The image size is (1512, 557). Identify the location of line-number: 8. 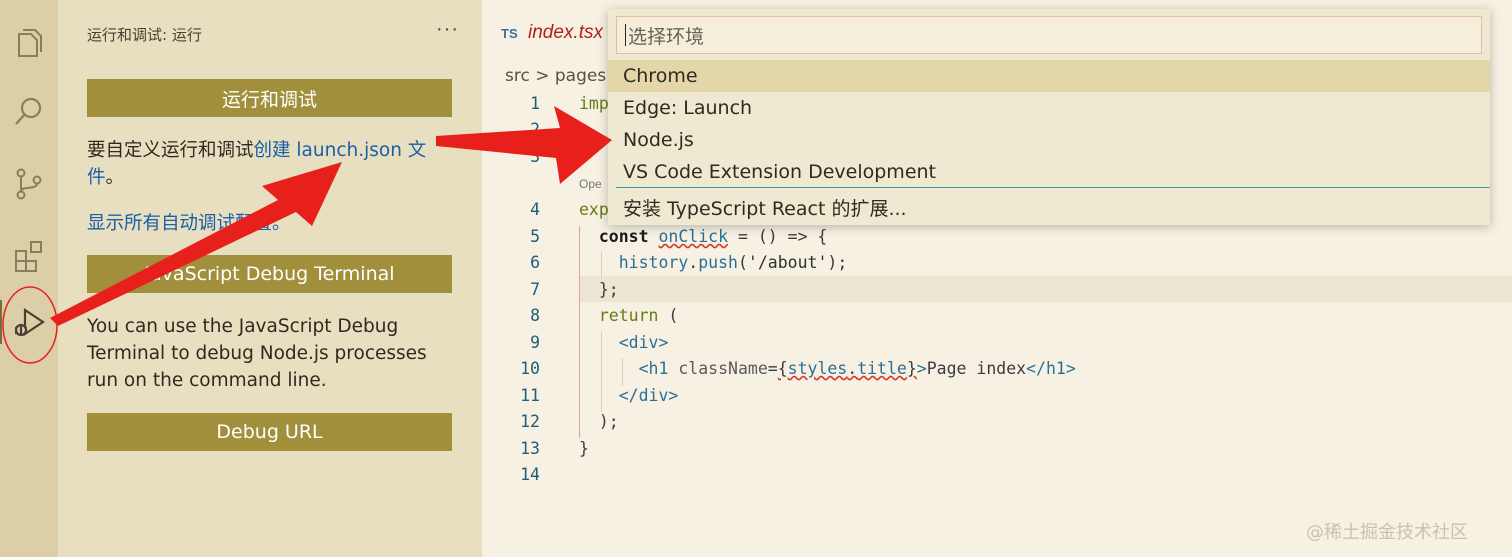
(535, 315).